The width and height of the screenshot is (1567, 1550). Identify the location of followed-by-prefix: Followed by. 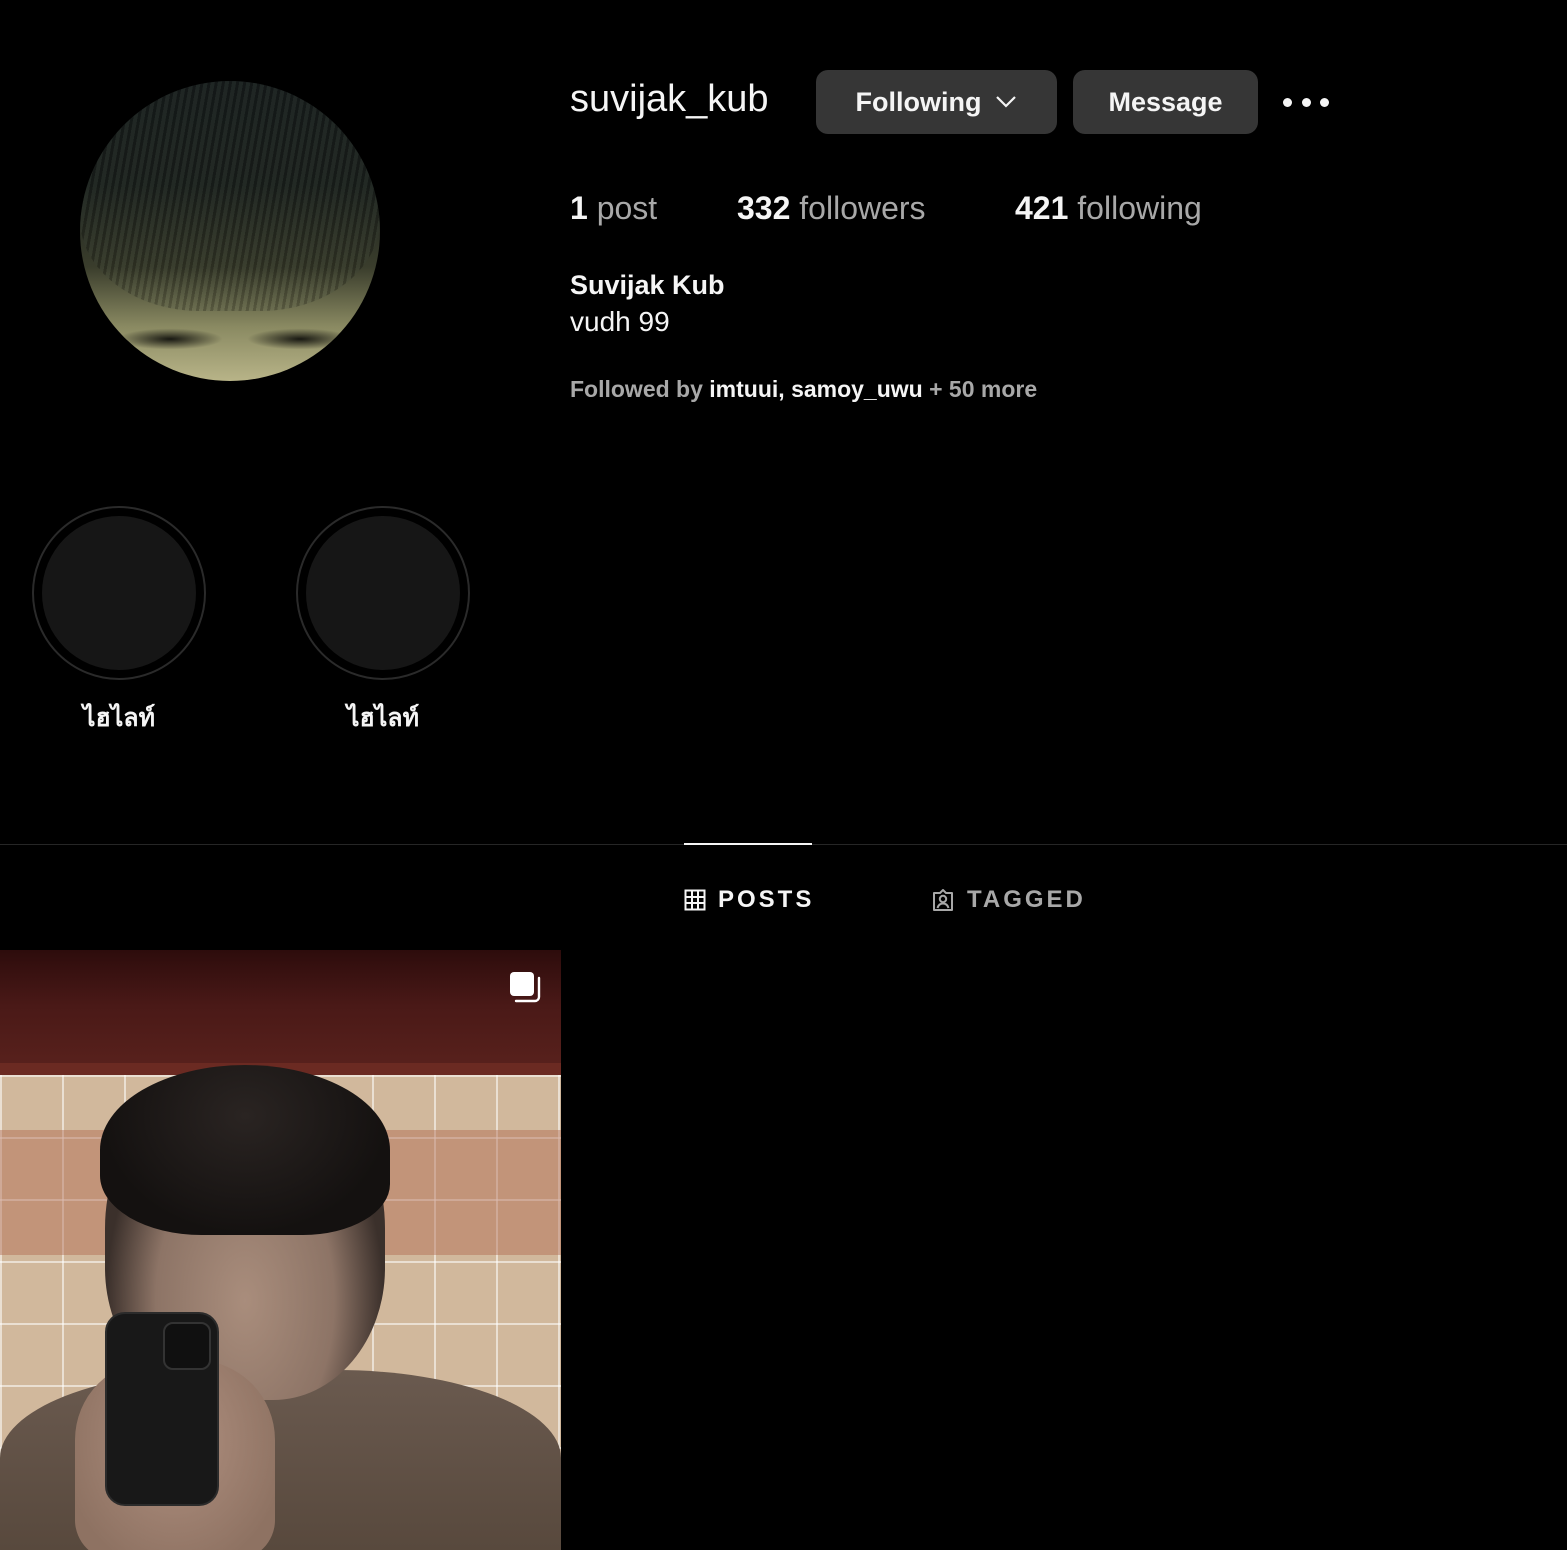
(640, 389).